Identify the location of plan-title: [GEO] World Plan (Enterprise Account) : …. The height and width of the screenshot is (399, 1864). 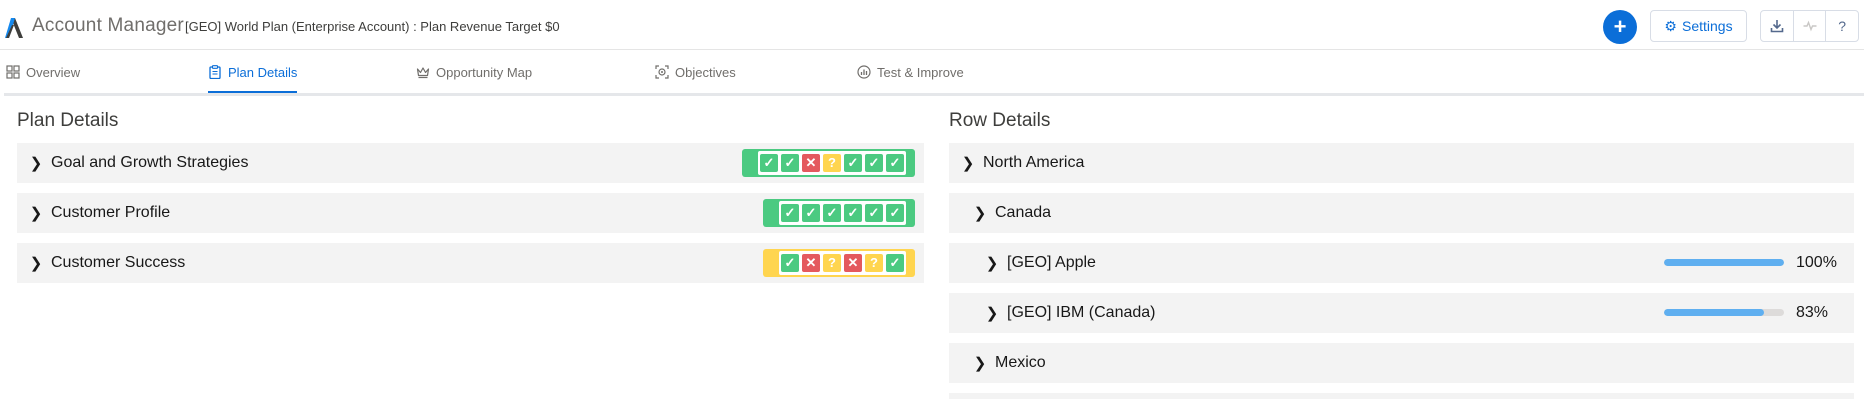
(372, 26).